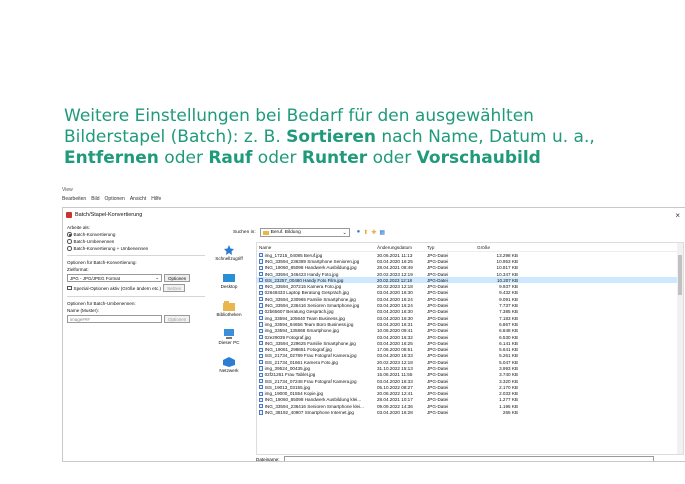  What do you see at coordinates (395, 255) in the screenshot?
I see `file-date: 30.06.2021 11:13` at bounding box center [395, 255].